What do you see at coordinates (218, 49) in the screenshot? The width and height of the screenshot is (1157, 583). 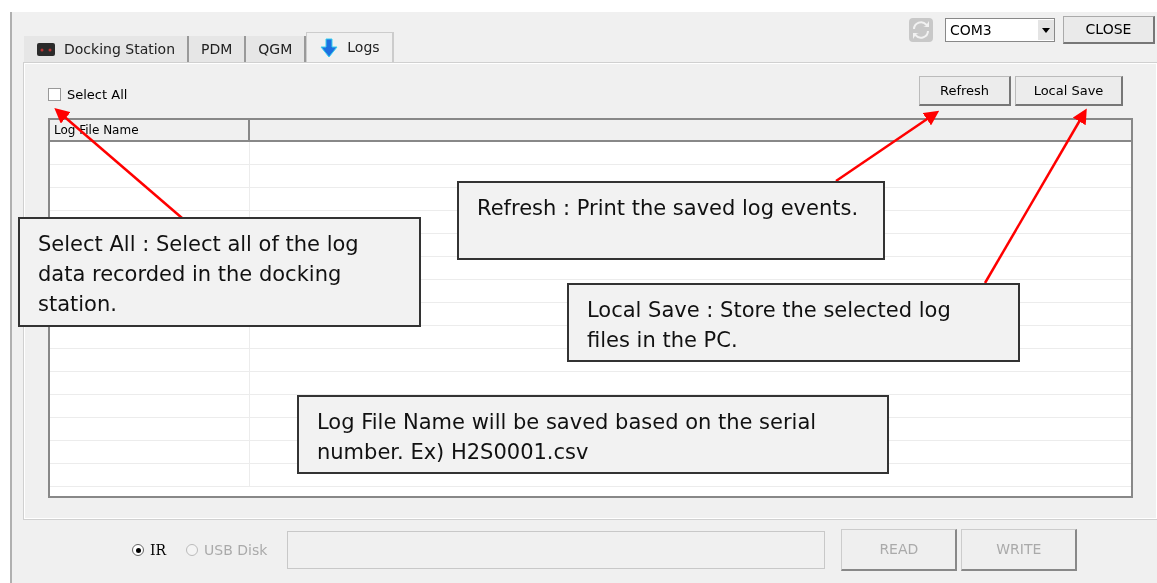 I see `tab: PDM` at bounding box center [218, 49].